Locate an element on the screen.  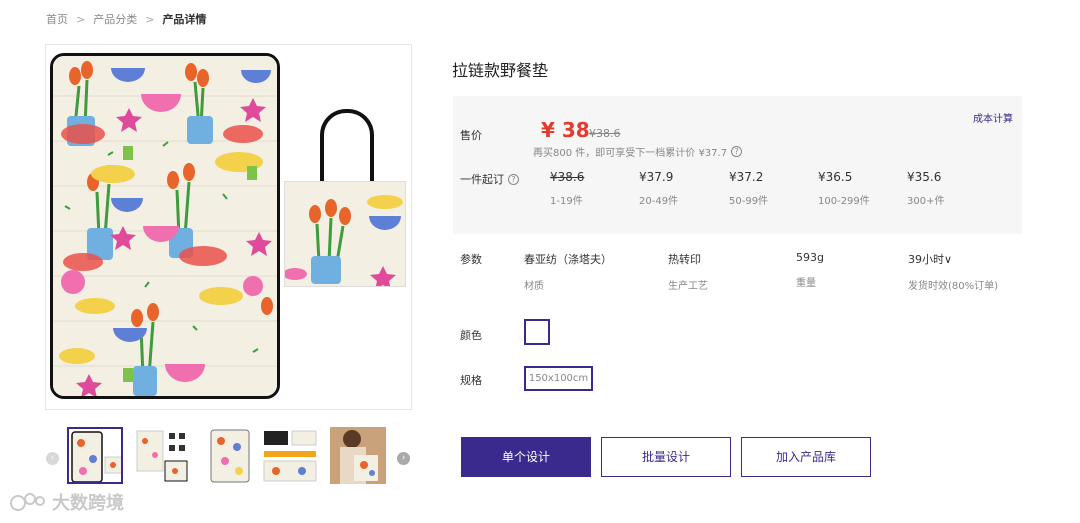
thumbnail-2-image is located at coordinates (163, 455).